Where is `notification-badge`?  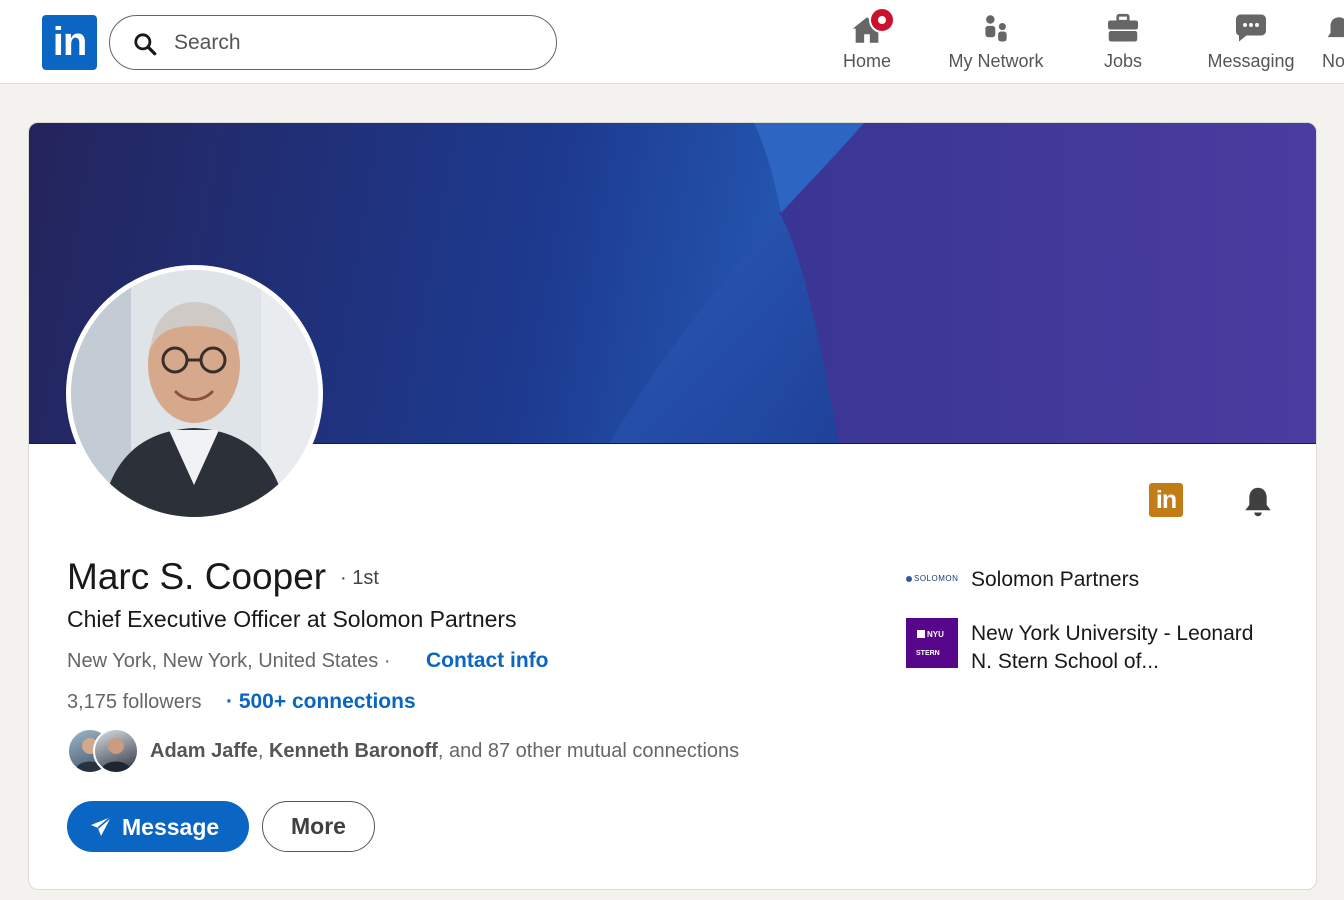
notification-badge is located at coordinates (882, 20).